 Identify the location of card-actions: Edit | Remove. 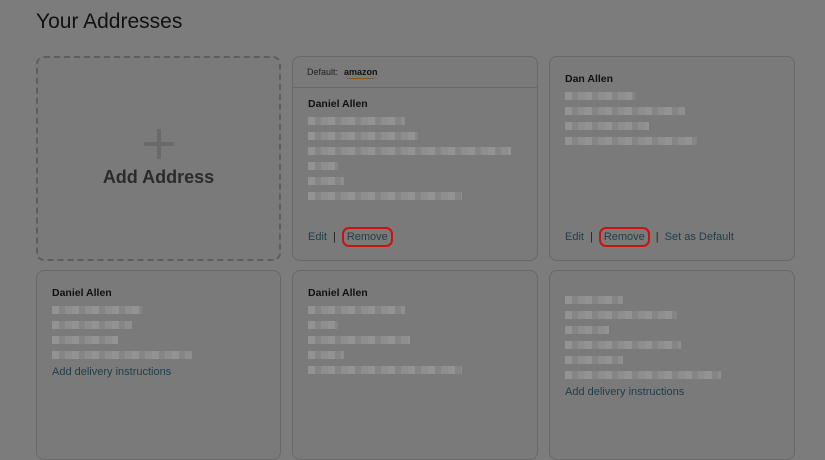
(350, 237).